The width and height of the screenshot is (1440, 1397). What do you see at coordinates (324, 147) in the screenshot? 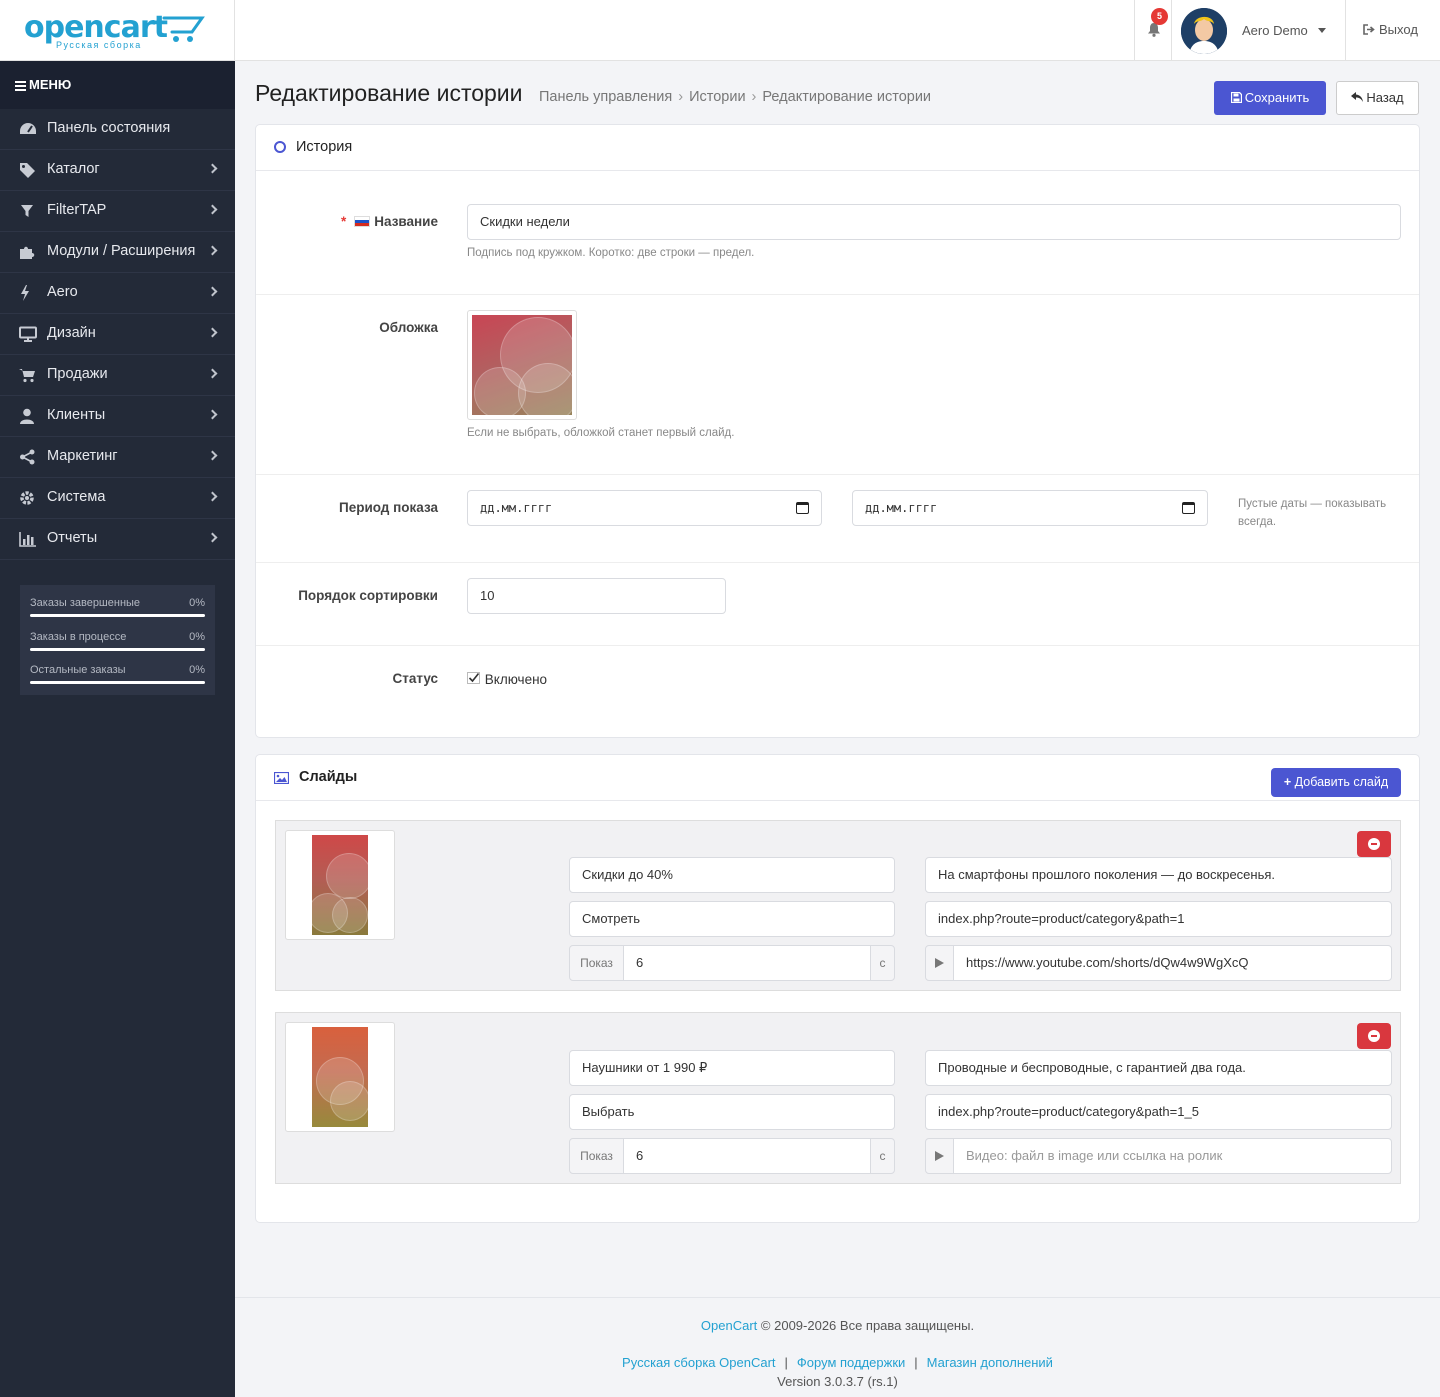
I see `panel-title: История` at bounding box center [324, 147].